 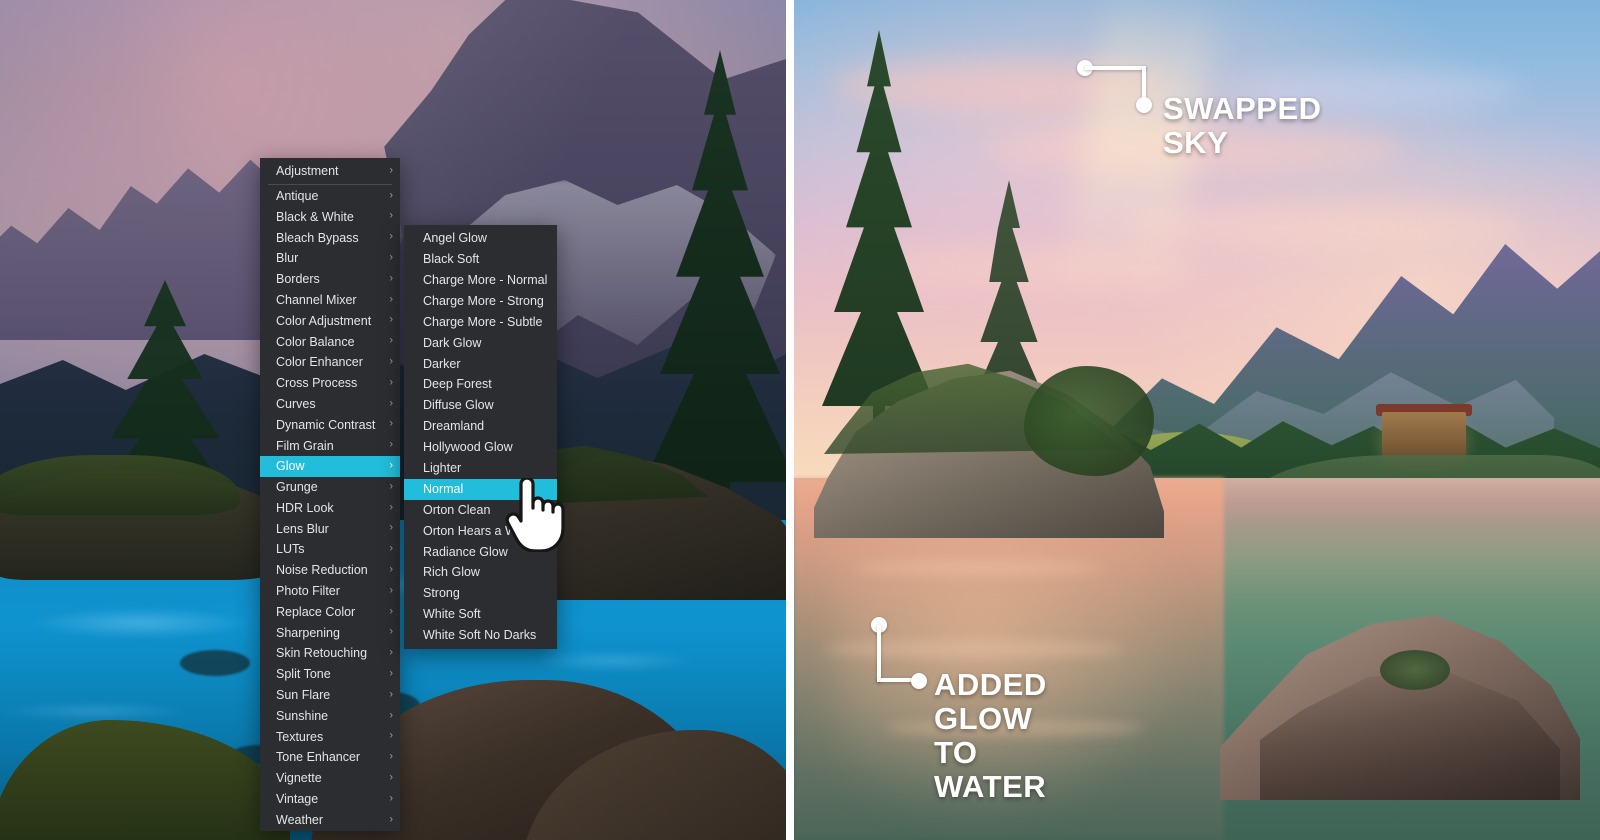 I want to click on menu-item-split-tone: Split Tone ›, so click(x=330, y=674).